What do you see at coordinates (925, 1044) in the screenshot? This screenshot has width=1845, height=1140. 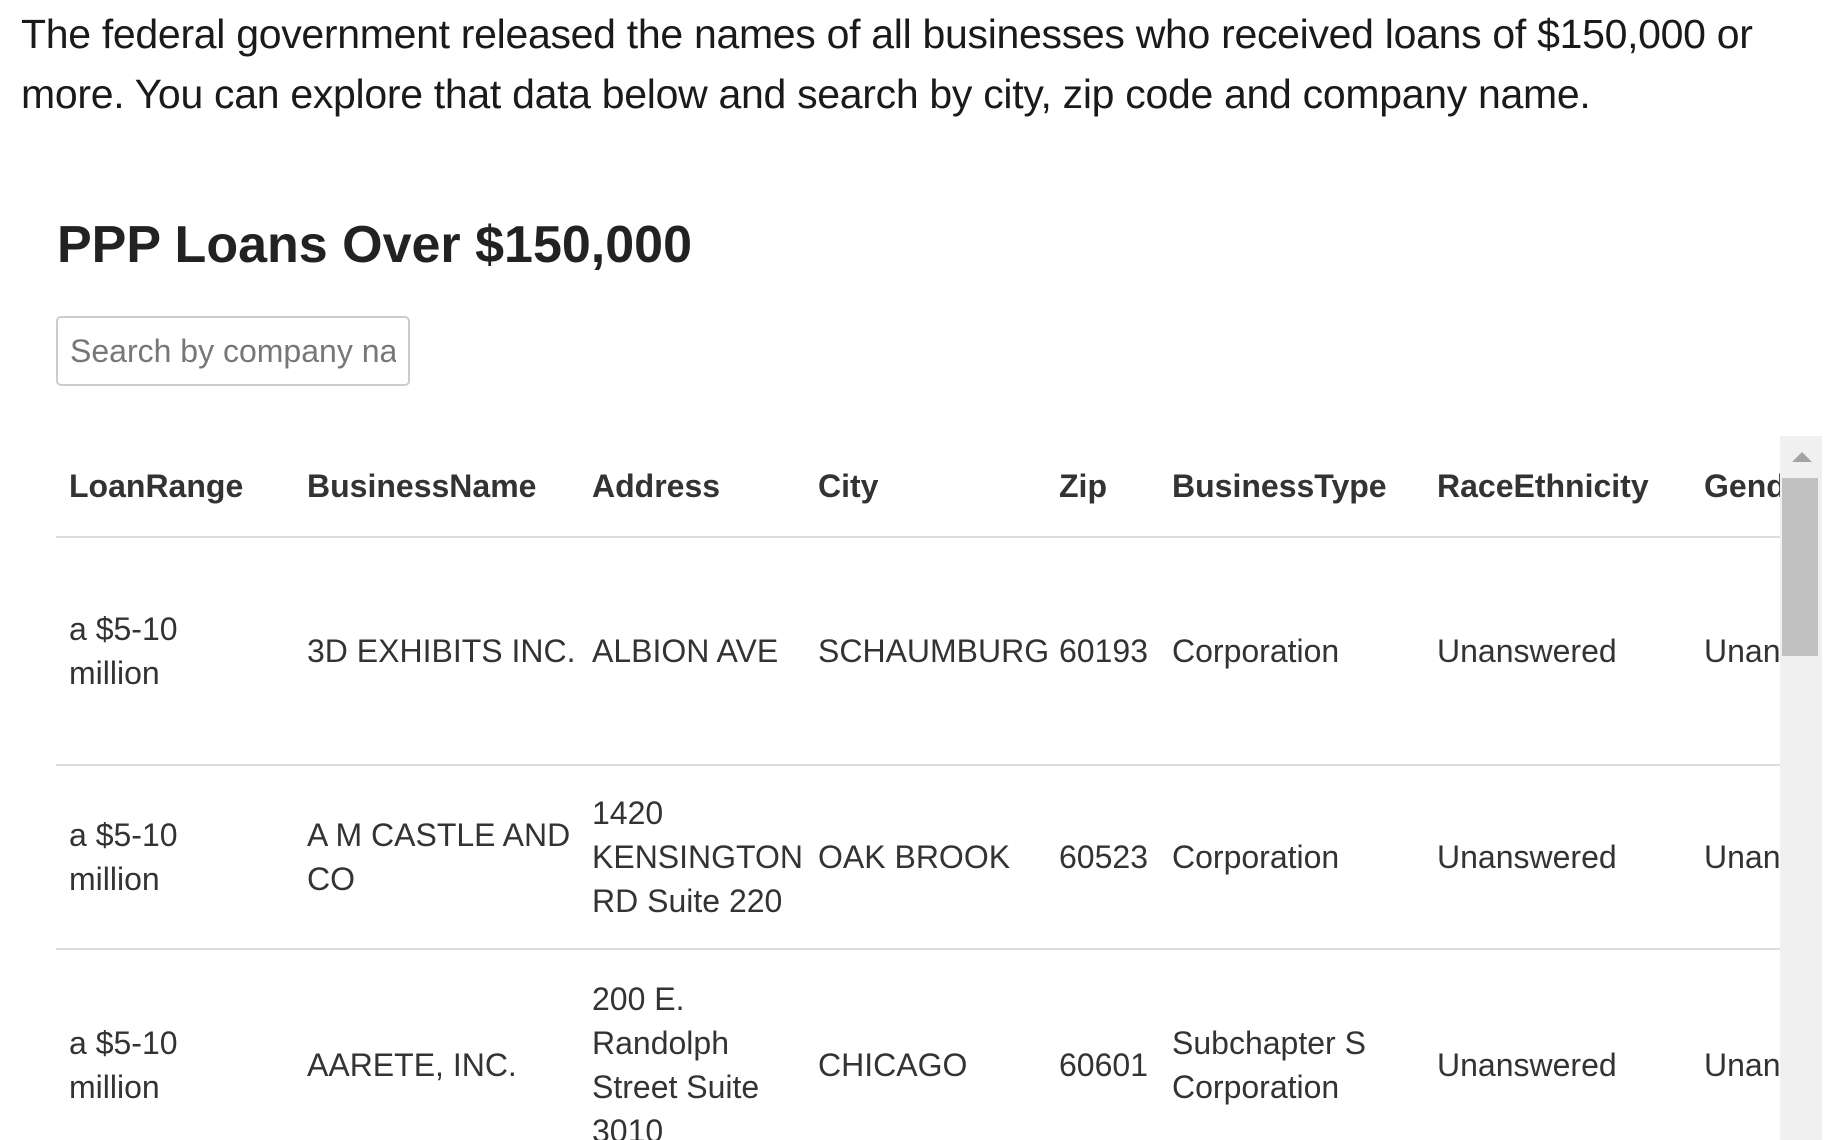 I see `cell-city: CHICAGO` at bounding box center [925, 1044].